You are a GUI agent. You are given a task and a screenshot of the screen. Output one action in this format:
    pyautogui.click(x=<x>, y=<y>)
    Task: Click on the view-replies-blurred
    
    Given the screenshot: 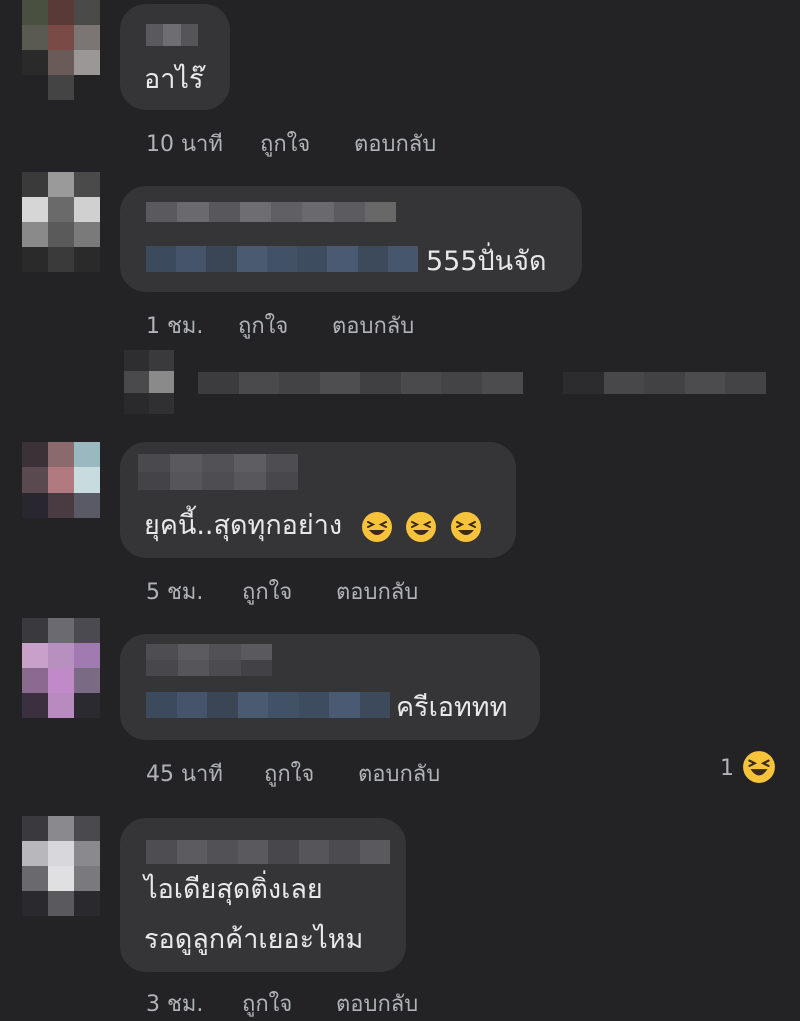 What is the action you would take?
    pyautogui.click(x=149, y=382)
    